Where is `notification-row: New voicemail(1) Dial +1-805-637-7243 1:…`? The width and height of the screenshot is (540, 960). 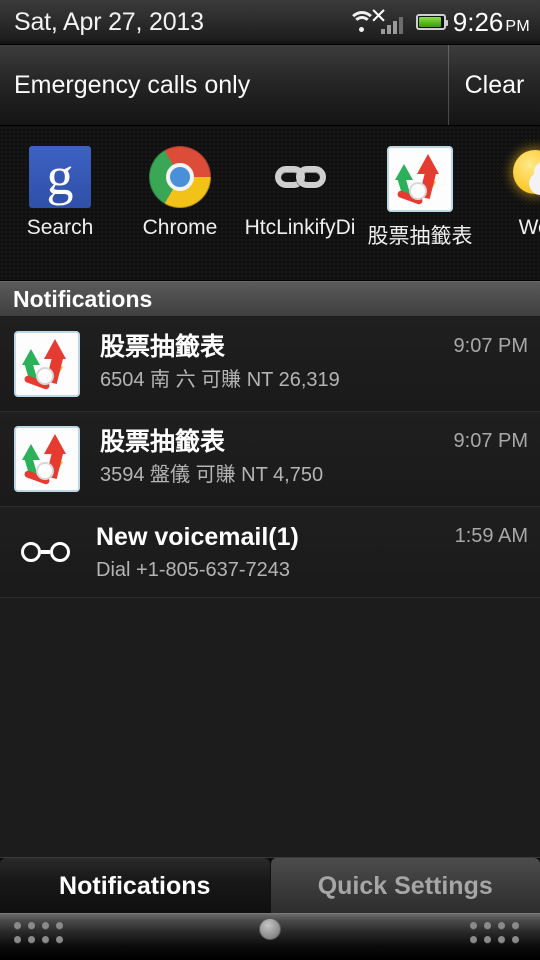
notification-row: New voicemail(1) Dial +1-805-637-7243 1:… is located at coordinates (270, 552).